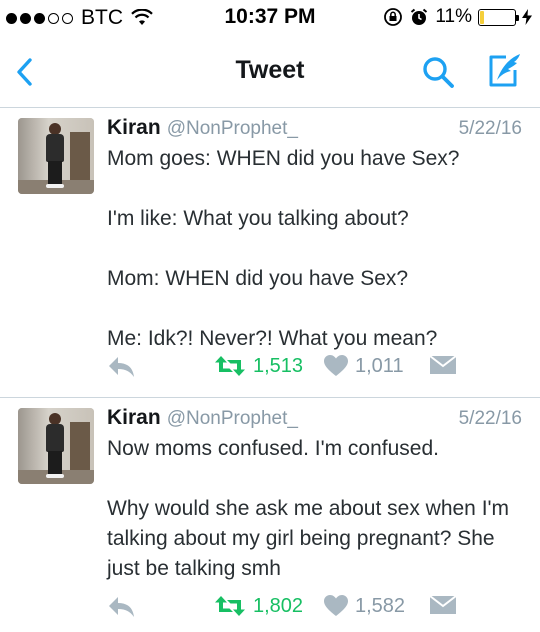 This screenshot has width=540, height=632. Describe the element at coordinates (438, 72) in the screenshot. I see `search-icon` at that location.